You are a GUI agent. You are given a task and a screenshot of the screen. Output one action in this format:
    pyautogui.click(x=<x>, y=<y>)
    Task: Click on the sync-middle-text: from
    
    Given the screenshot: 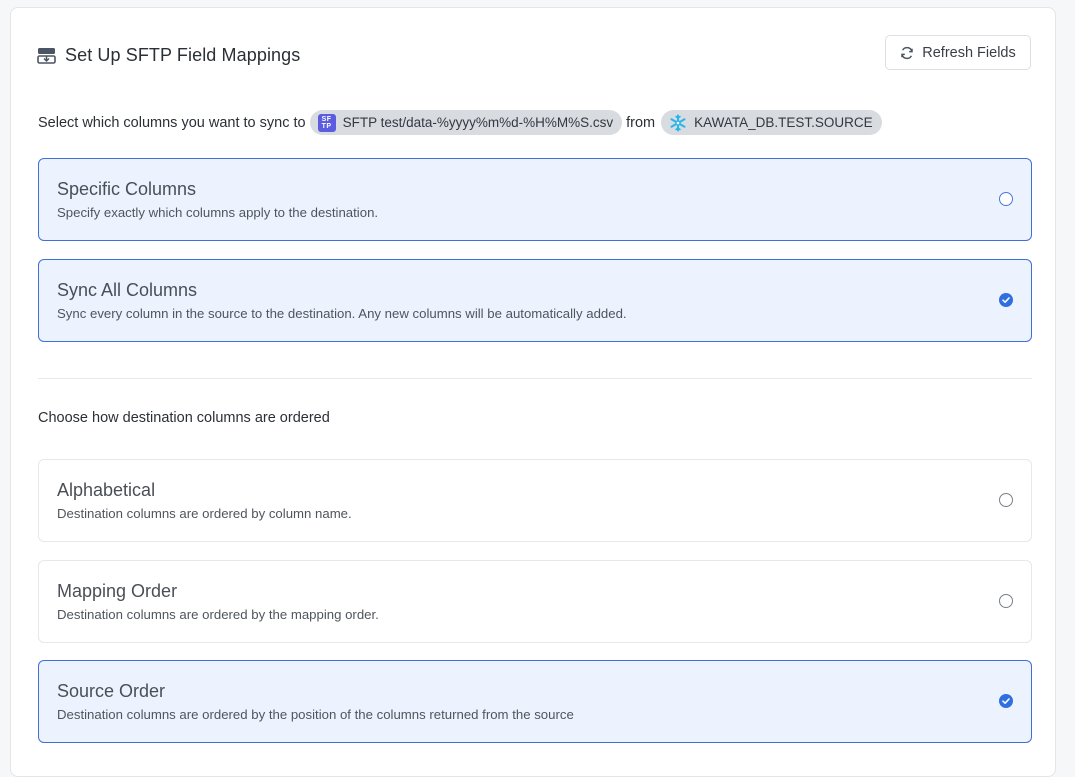 What is the action you would take?
    pyautogui.click(x=641, y=122)
    